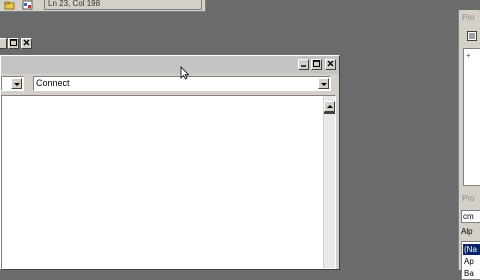  Describe the element at coordinates (185, 73) in the screenshot. I see `mouse-cursor-icon` at that location.